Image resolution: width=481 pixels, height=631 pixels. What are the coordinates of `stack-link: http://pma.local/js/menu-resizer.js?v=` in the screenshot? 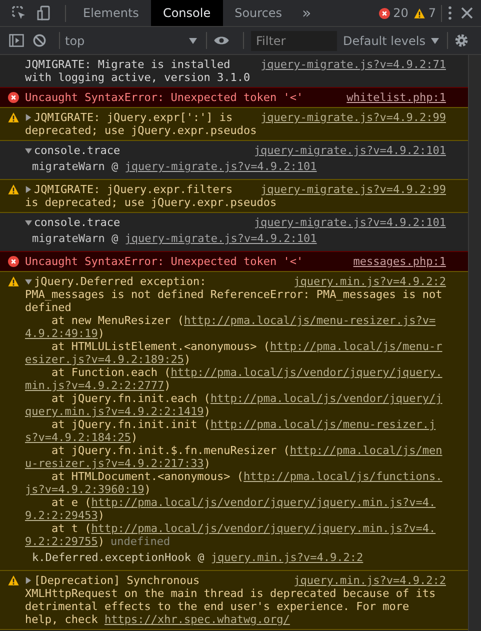 It's located at (310, 320).